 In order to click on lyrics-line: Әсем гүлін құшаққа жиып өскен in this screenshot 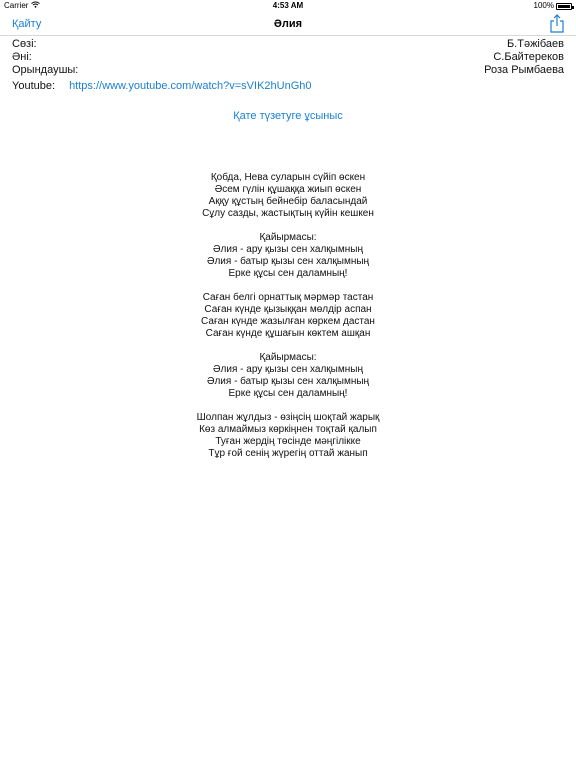, I will do `click(288, 189)`.